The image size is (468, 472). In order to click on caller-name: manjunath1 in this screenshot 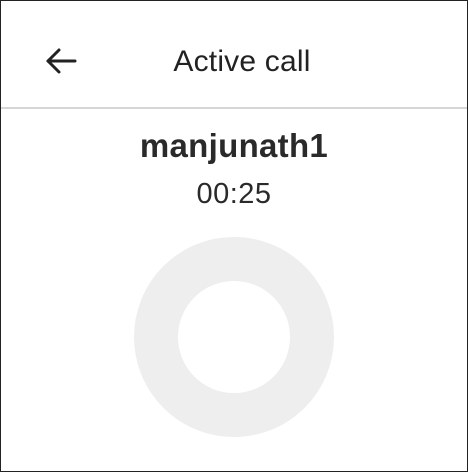, I will do `click(234, 145)`.